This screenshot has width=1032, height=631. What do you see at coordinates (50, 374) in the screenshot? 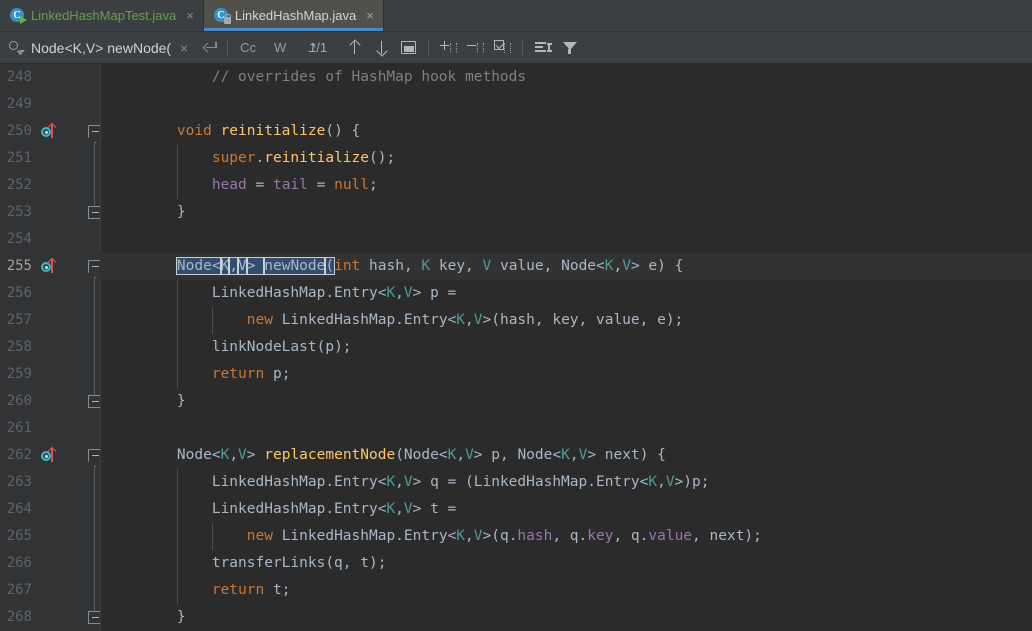
I see `gutter-row: 259` at bounding box center [50, 374].